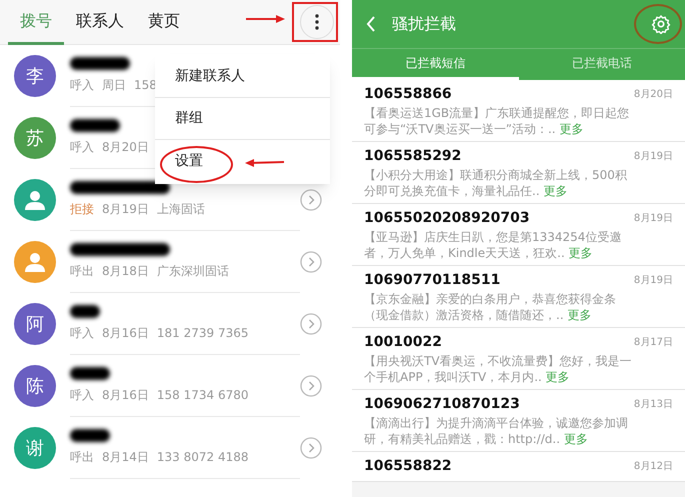 The width and height of the screenshot is (685, 497). Describe the element at coordinates (125, 147) in the screenshot. I see `call-date: 8月20日` at that location.